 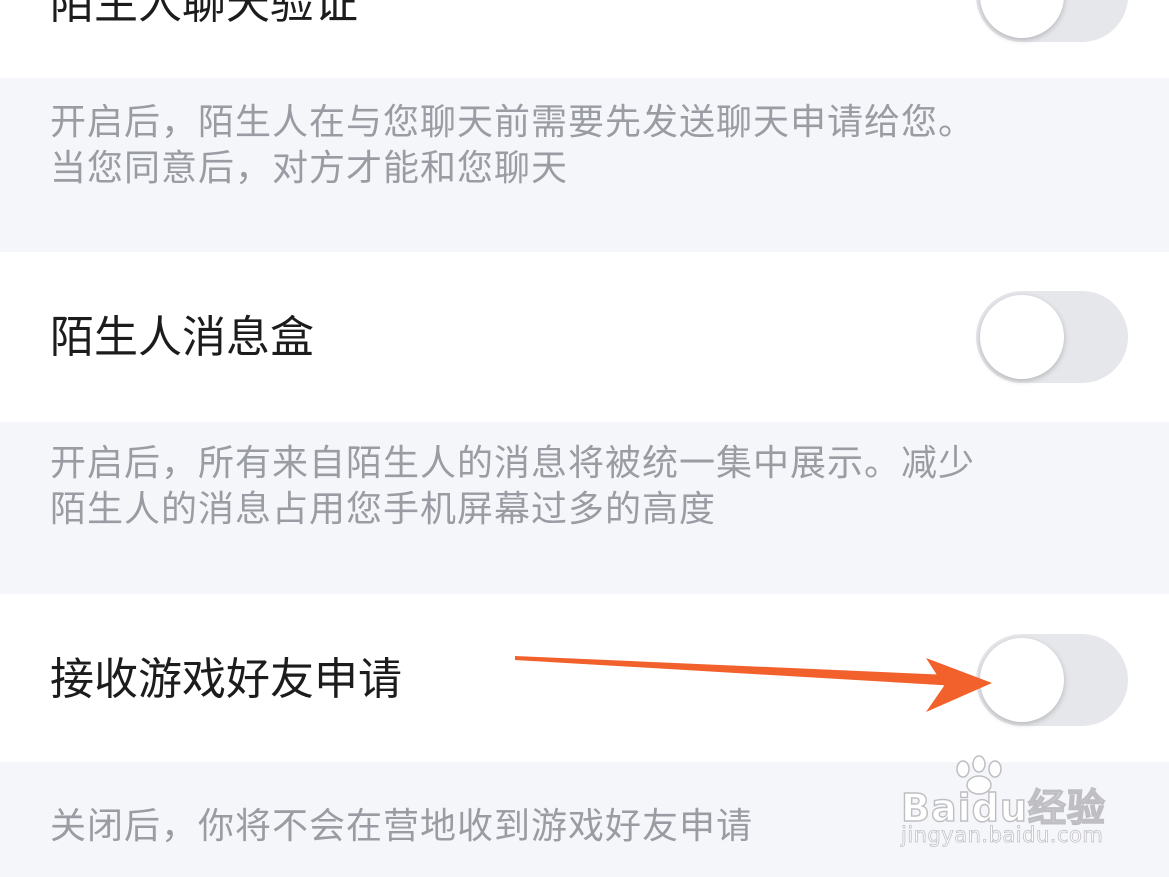 I want to click on setting-description: 开启后，陌生人在与您聊天前需要先发送聊天申请给您。 当您同意后，对方才能和您聊天, so click(x=590, y=146).